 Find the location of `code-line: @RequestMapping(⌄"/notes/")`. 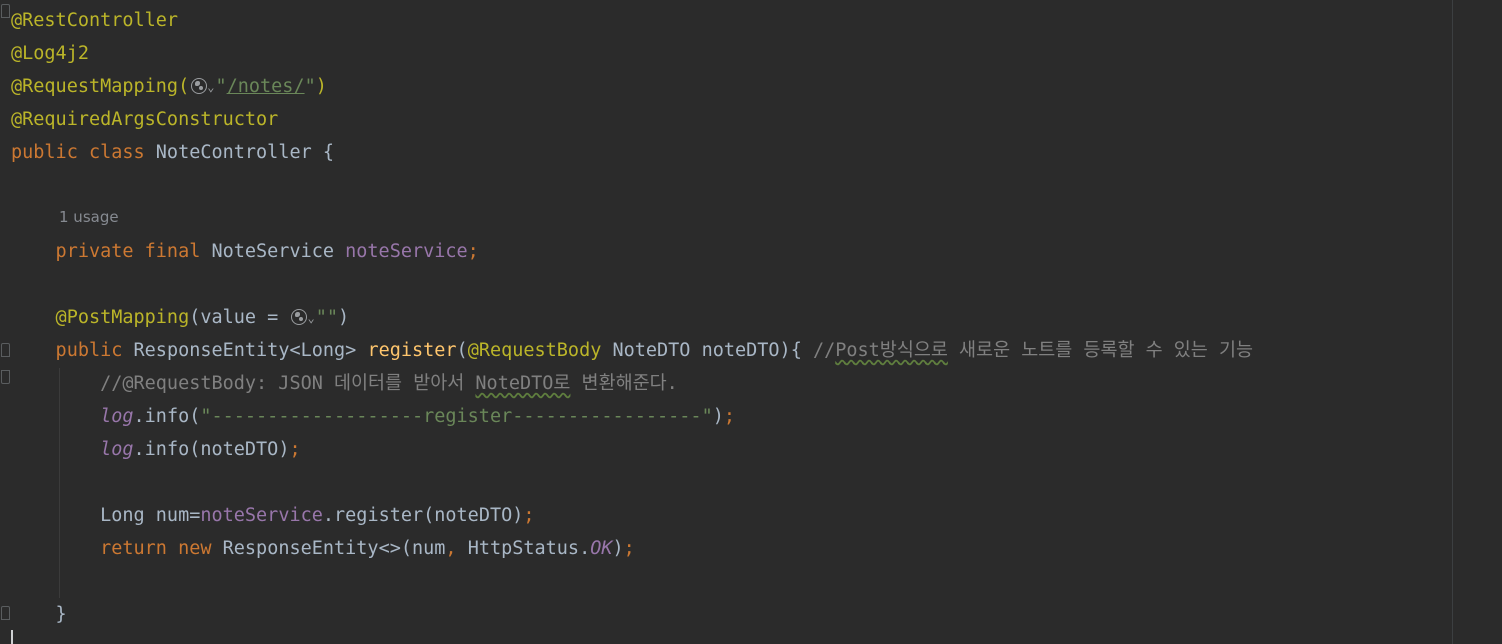

code-line: @RequestMapping(⌄"/notes/") is located at coordinates (169, 86).